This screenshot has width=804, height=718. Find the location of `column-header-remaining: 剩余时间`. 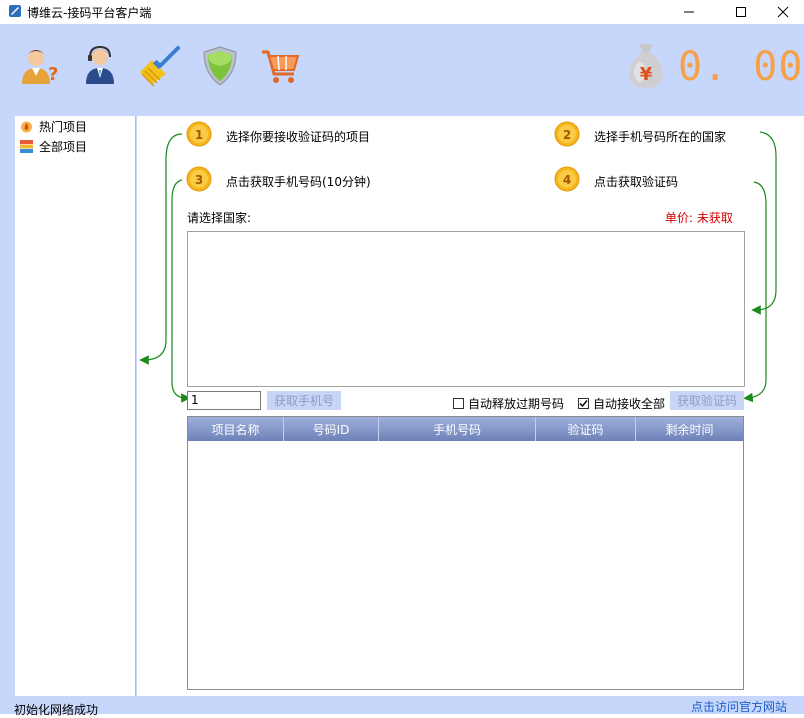

column-header-remaining: 剩余时间 is located at coordinates (689, 429).